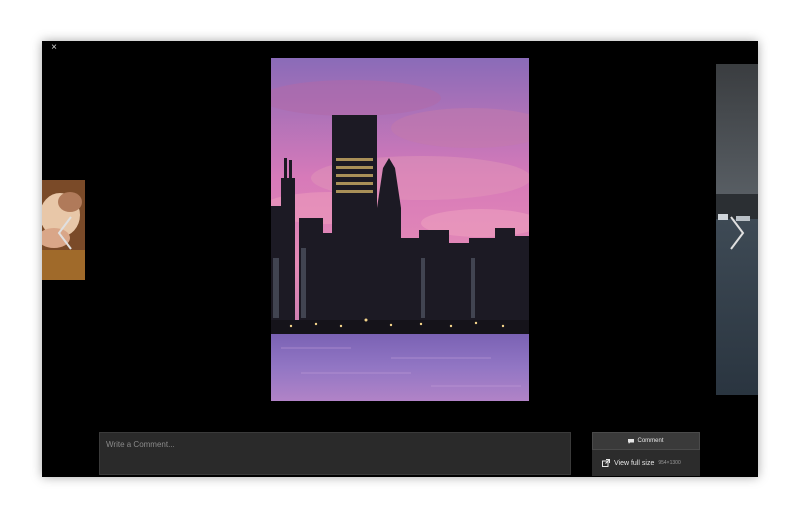 The width and height of the screenshot is (800, 519). I want to click on view-full-size-link: View full size 954×1300, so click(646, 463).